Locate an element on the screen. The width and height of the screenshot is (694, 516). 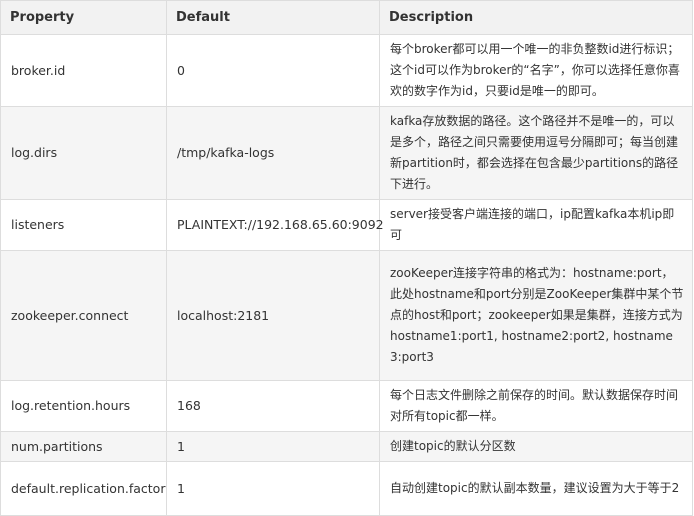
table-header-row: Property Default Description is located at coordinates (346, 17).